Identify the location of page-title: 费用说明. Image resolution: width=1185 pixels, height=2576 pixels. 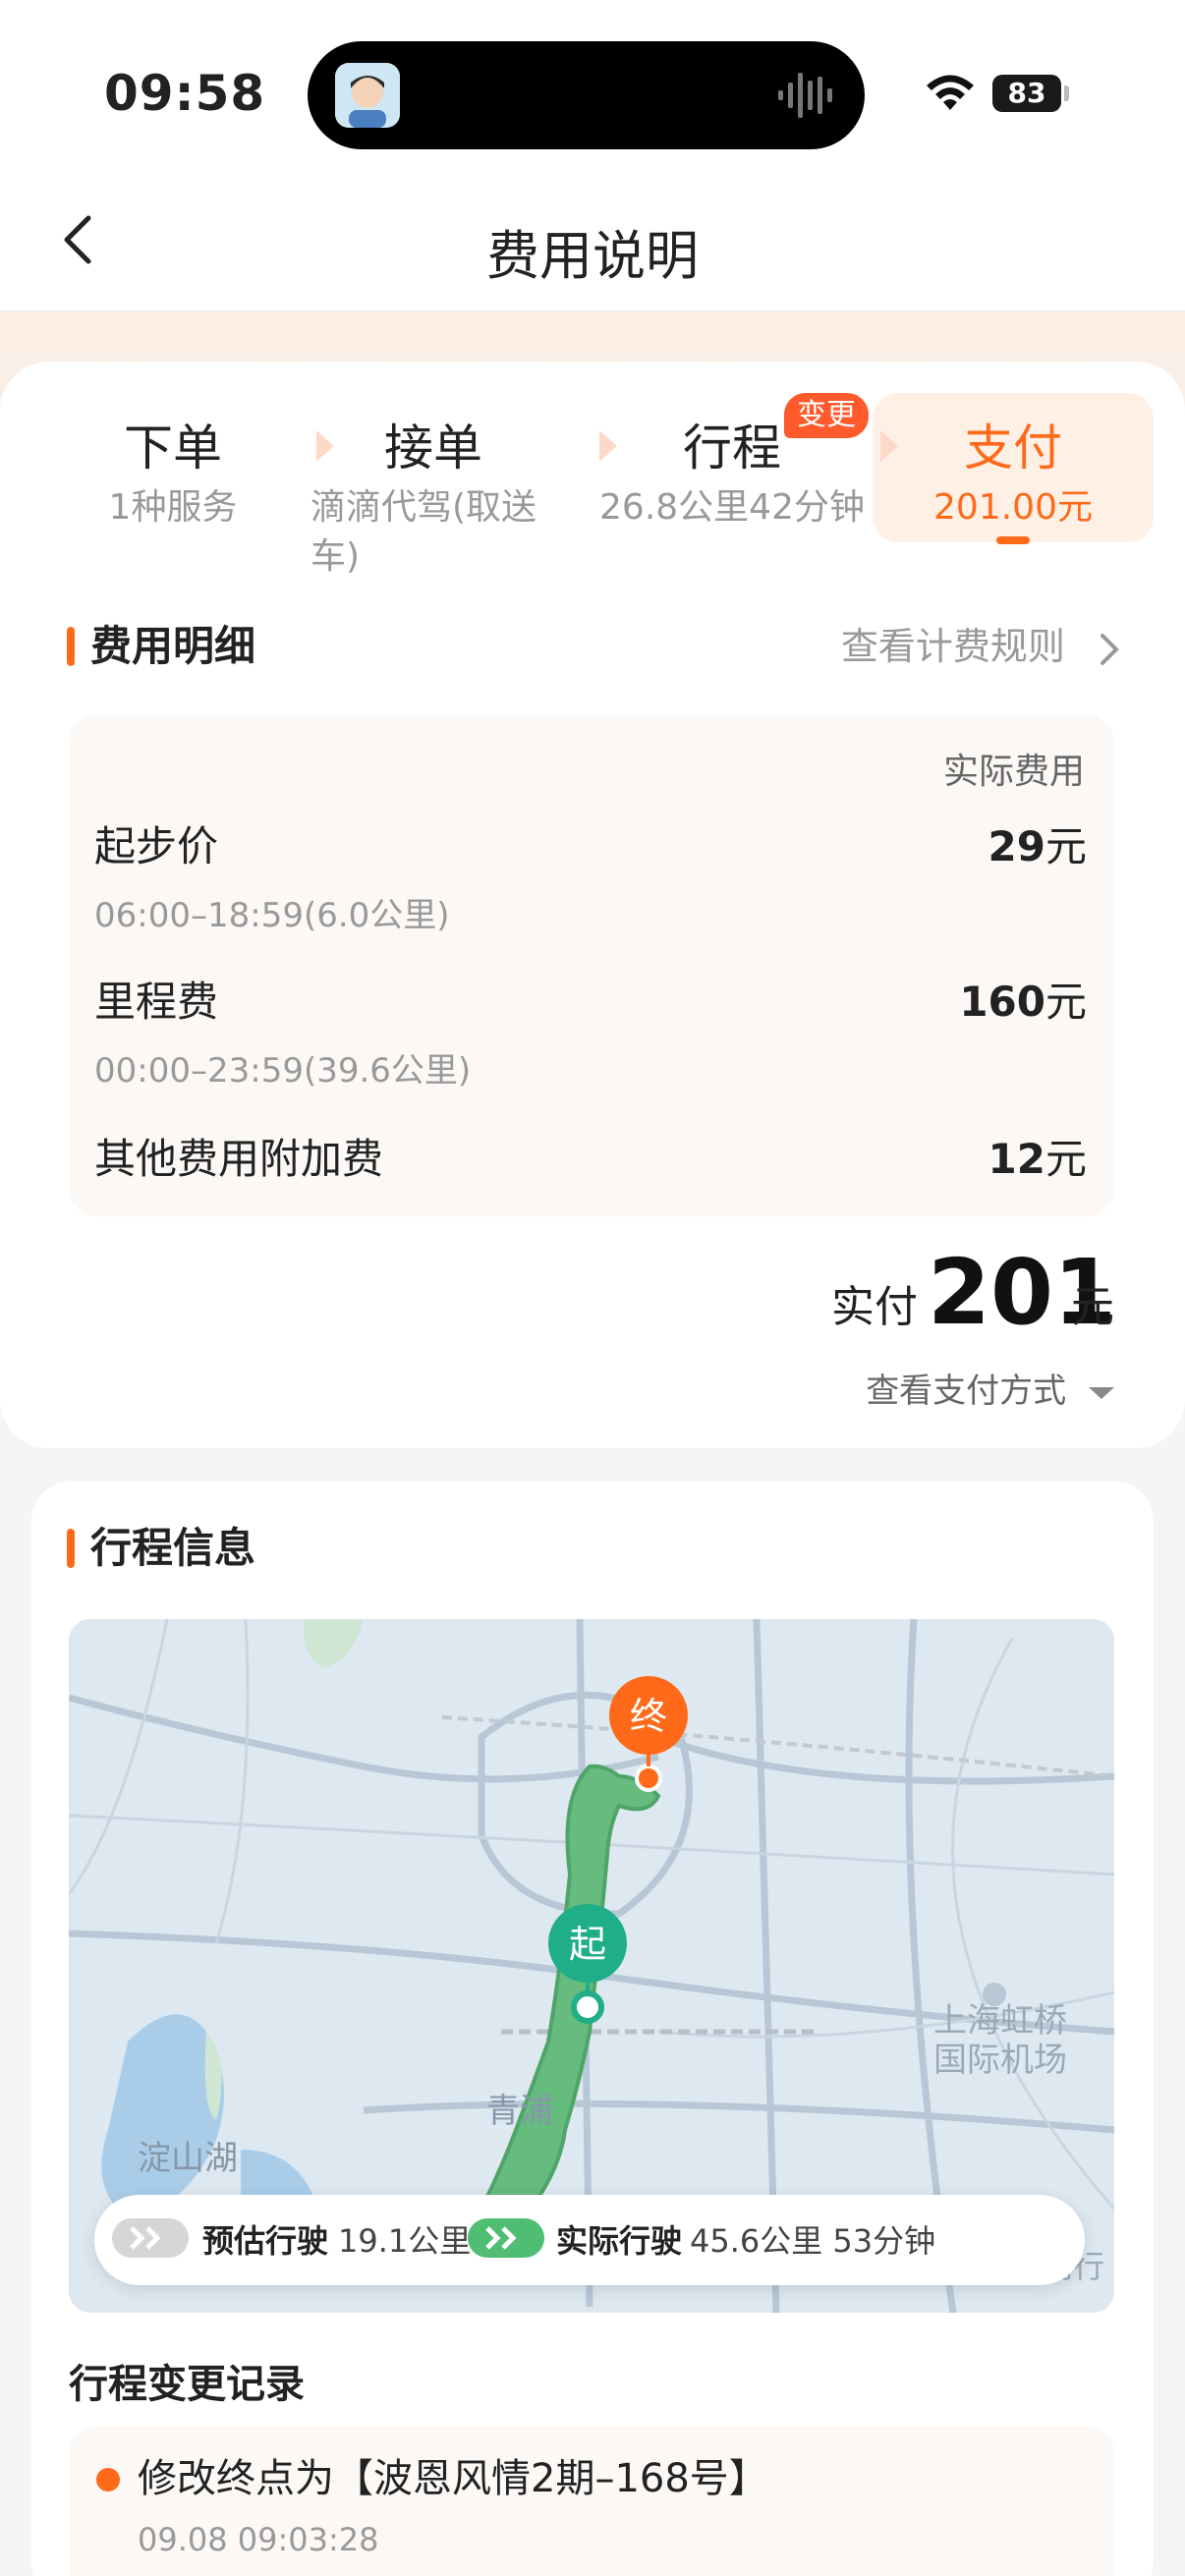
(592, 256).